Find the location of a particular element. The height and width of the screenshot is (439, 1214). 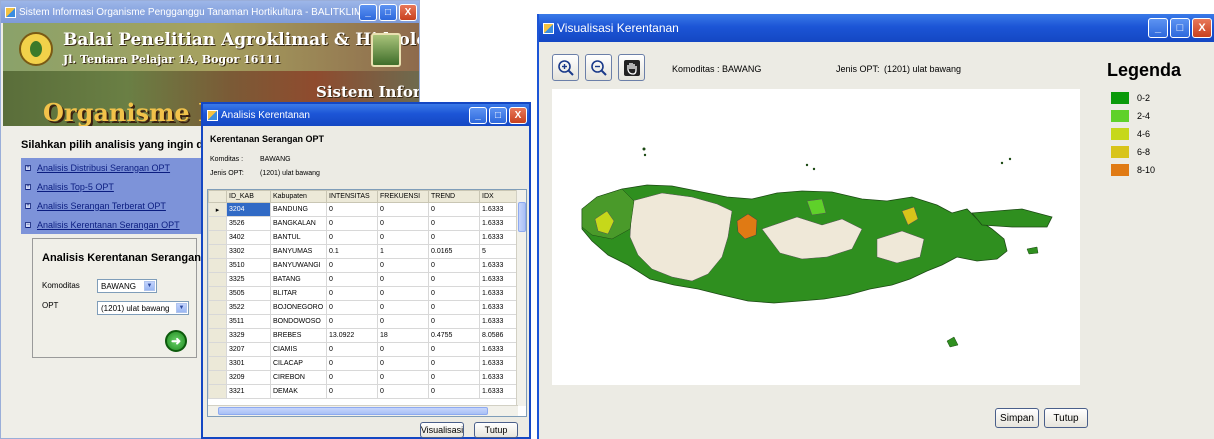

table-cell: 3325 is located at coordinates (248, 279).